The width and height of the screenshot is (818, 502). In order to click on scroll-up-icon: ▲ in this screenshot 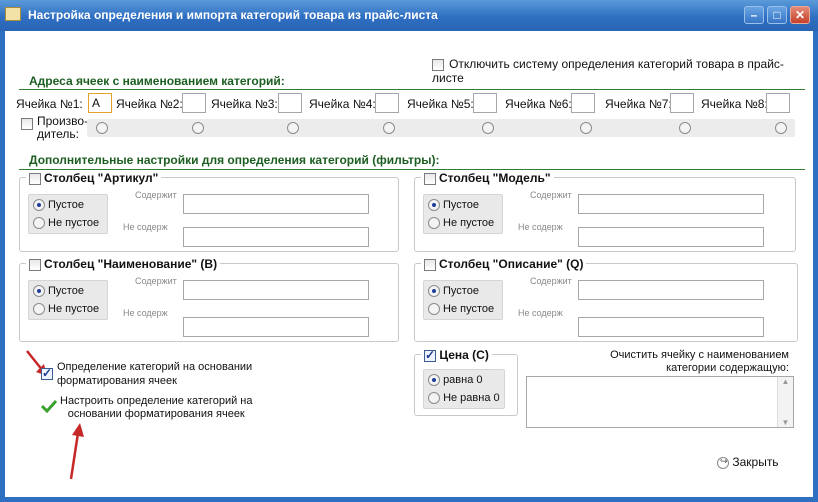, I will do `click(785, 381)`.